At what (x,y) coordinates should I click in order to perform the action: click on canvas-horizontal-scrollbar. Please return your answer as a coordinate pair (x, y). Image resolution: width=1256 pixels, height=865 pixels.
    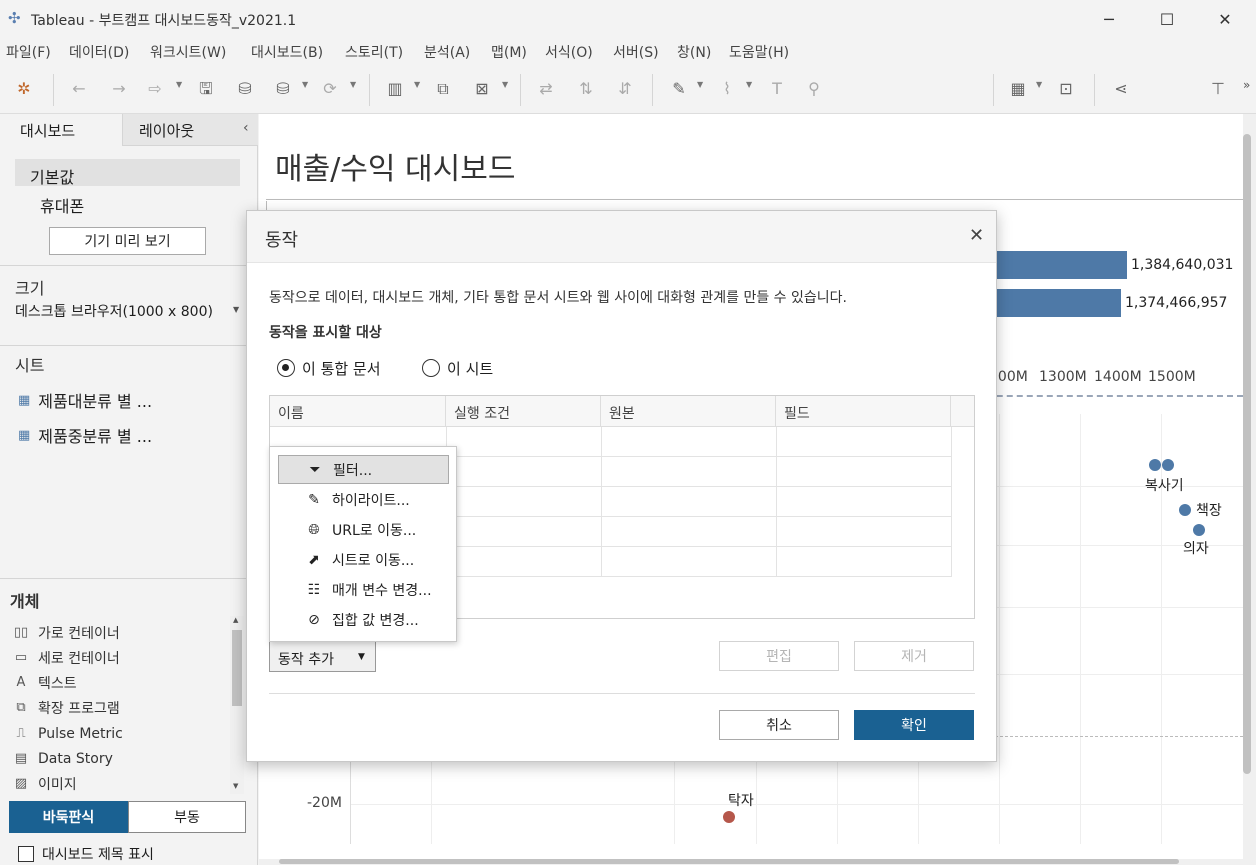
    Looking at the image, I should click on (751, 862).